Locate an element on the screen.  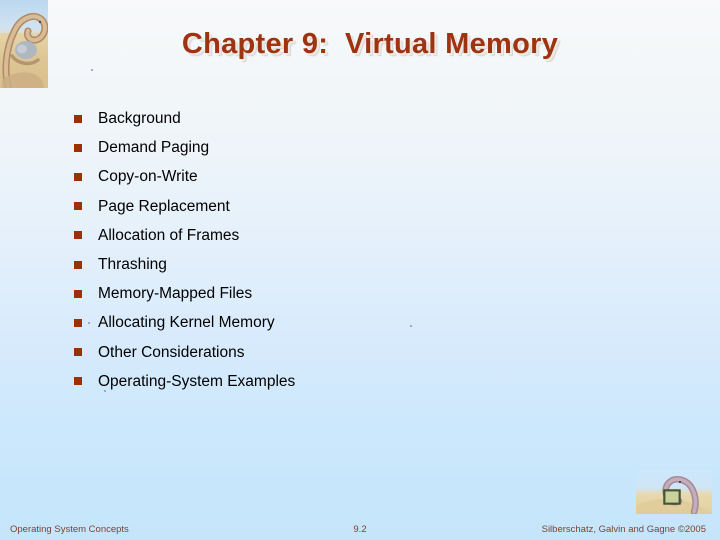
list-item: Page Replacement is located at coordinates (354, 206).